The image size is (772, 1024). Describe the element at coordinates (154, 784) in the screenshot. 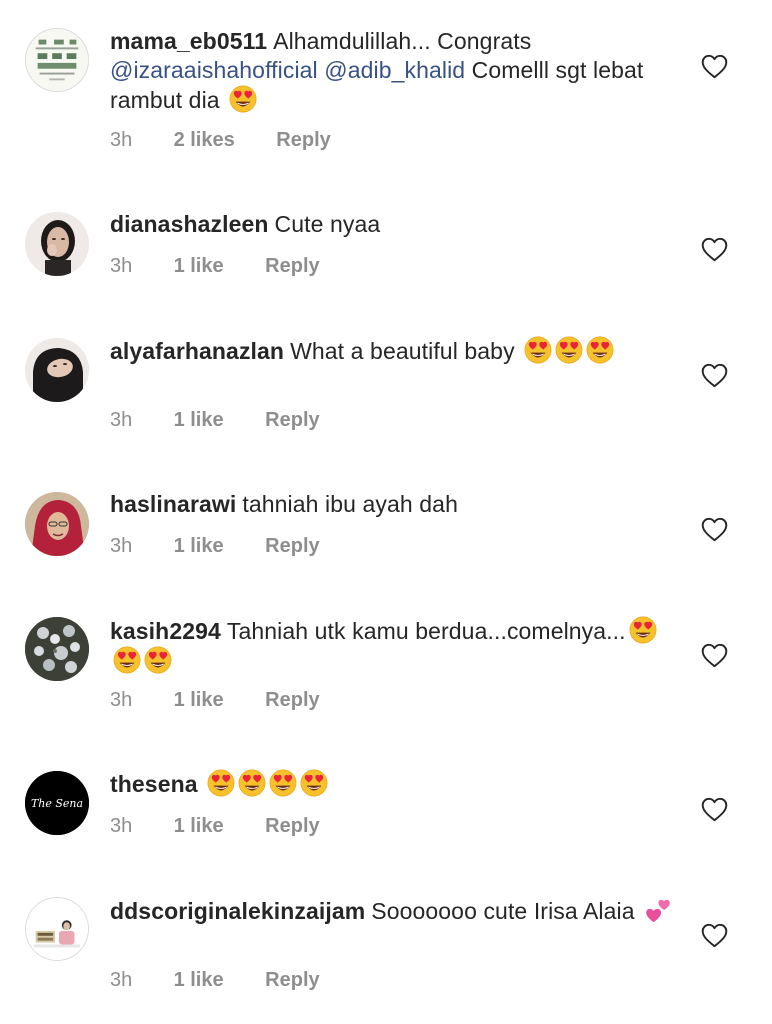

I see `username-link: thesena` at that location.